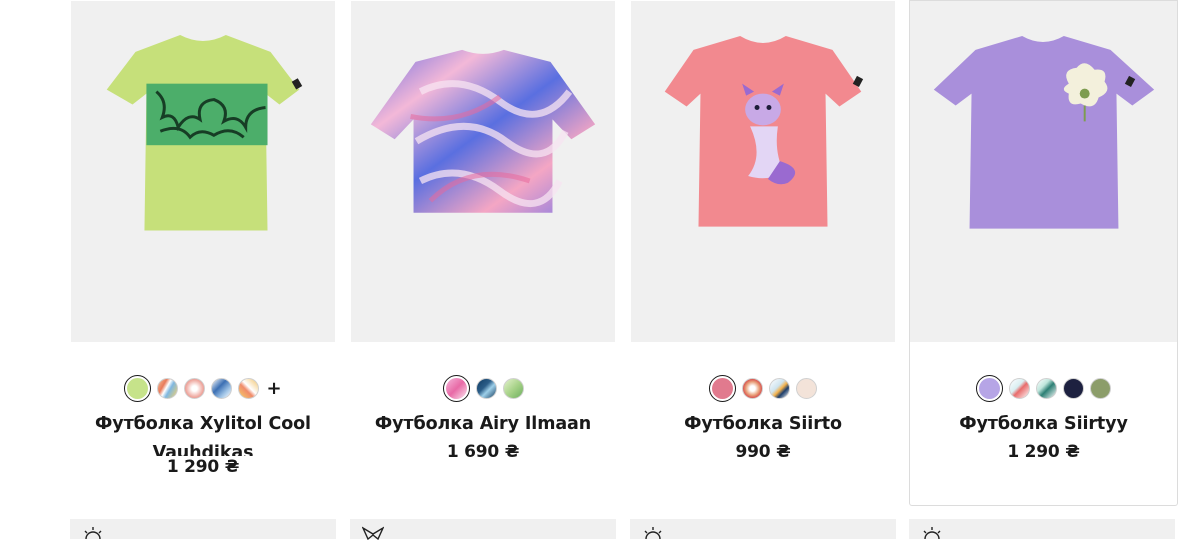 The height and width of the screenshot is (540, 1200). I want to click on bird-icon, so click(373, 533).